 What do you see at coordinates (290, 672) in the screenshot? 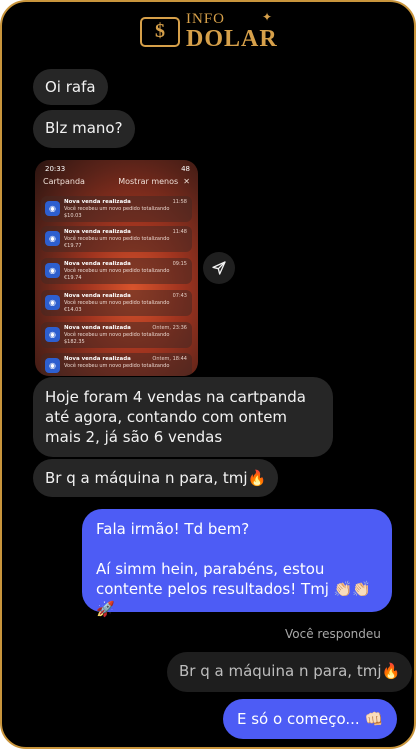
I see `quoted-message: Br q a máquina n para, tmj🔥` at bounding box center [290, 672].